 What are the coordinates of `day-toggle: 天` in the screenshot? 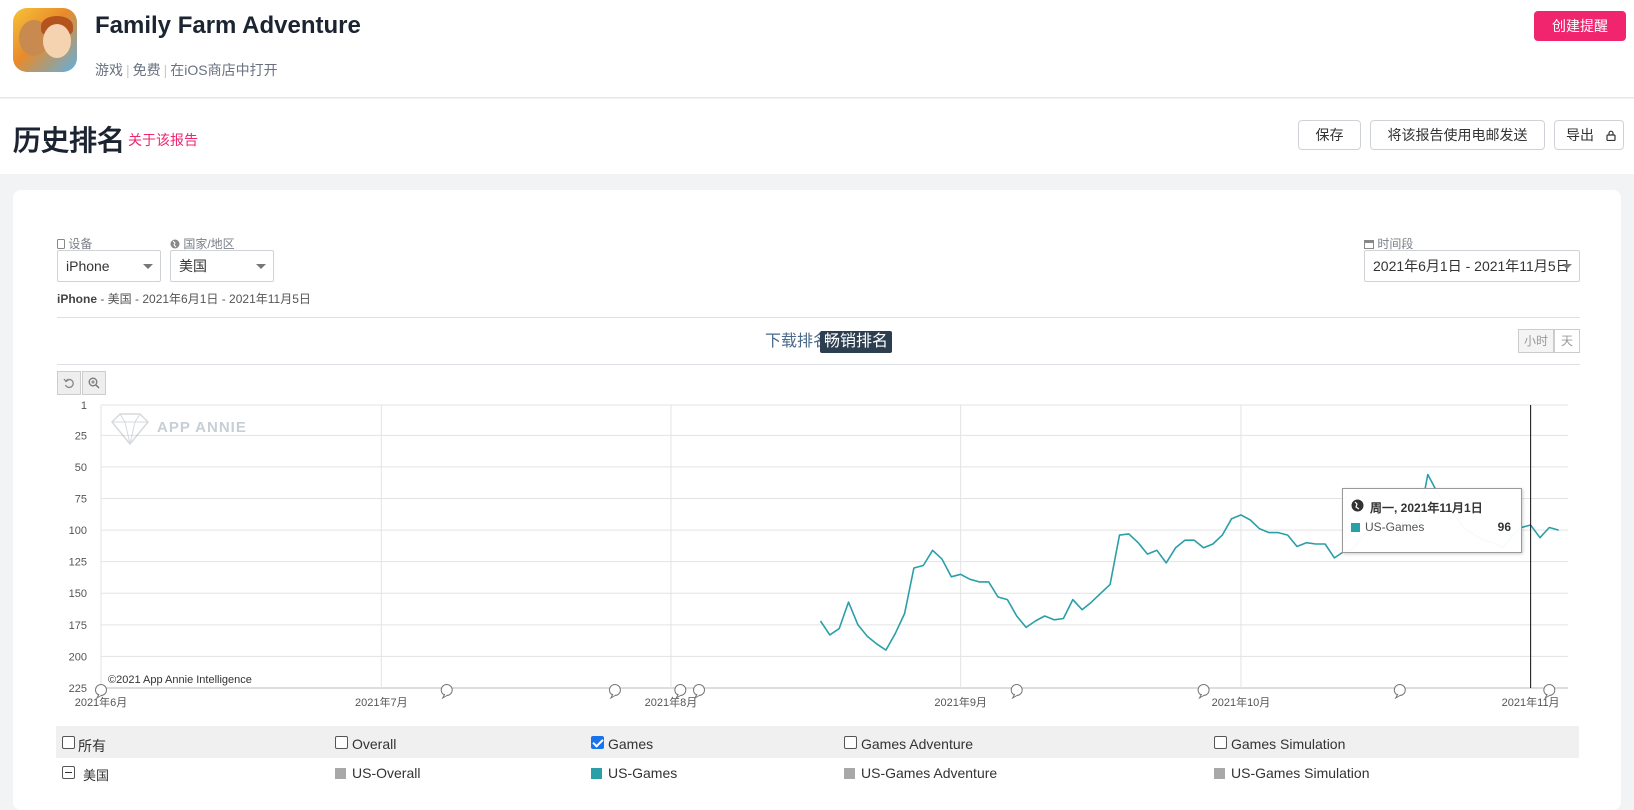 It's located at (1567, 341).